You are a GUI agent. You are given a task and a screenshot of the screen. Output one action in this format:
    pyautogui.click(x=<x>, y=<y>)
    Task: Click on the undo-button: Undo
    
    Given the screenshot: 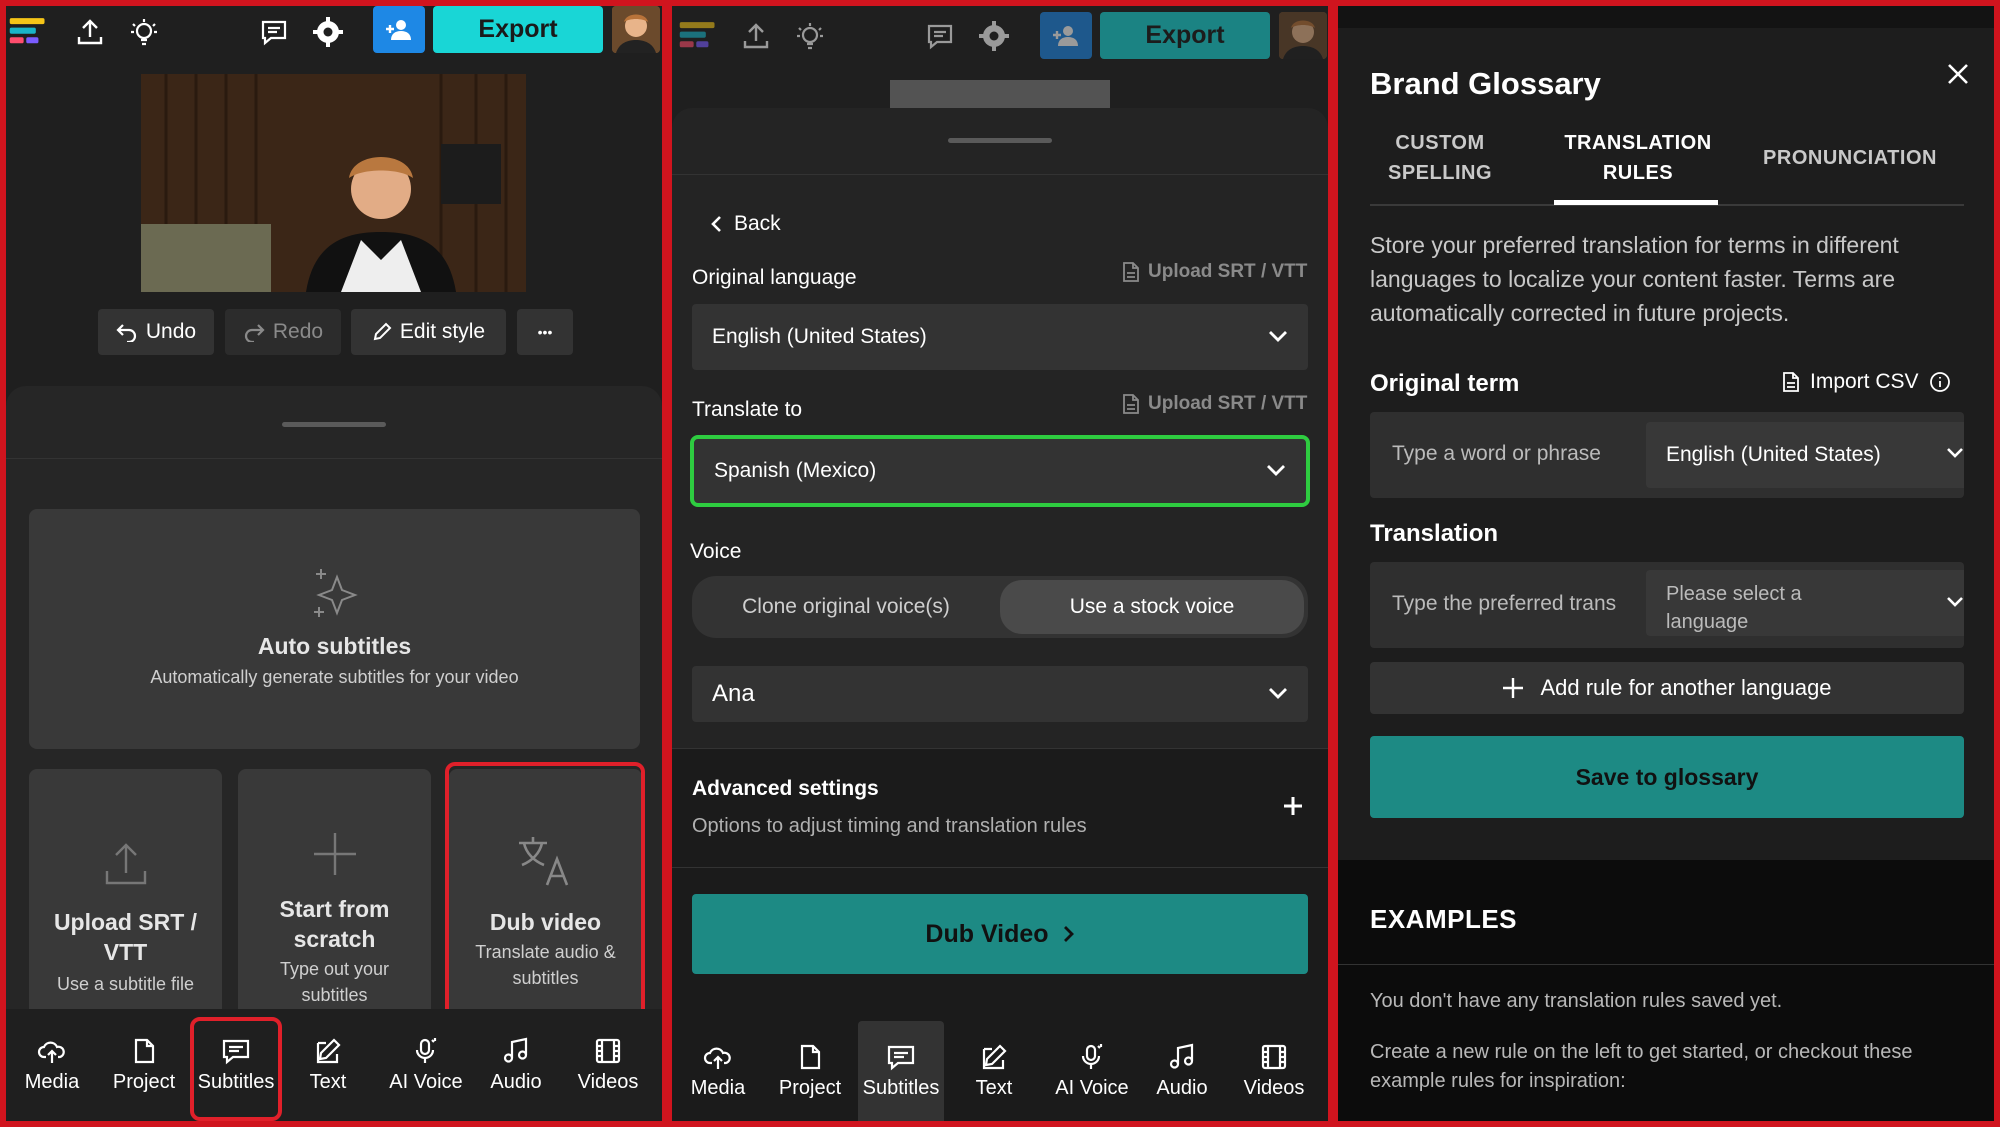 What is the action you would take?
    pyautogui.click(x=156, y=332)
    